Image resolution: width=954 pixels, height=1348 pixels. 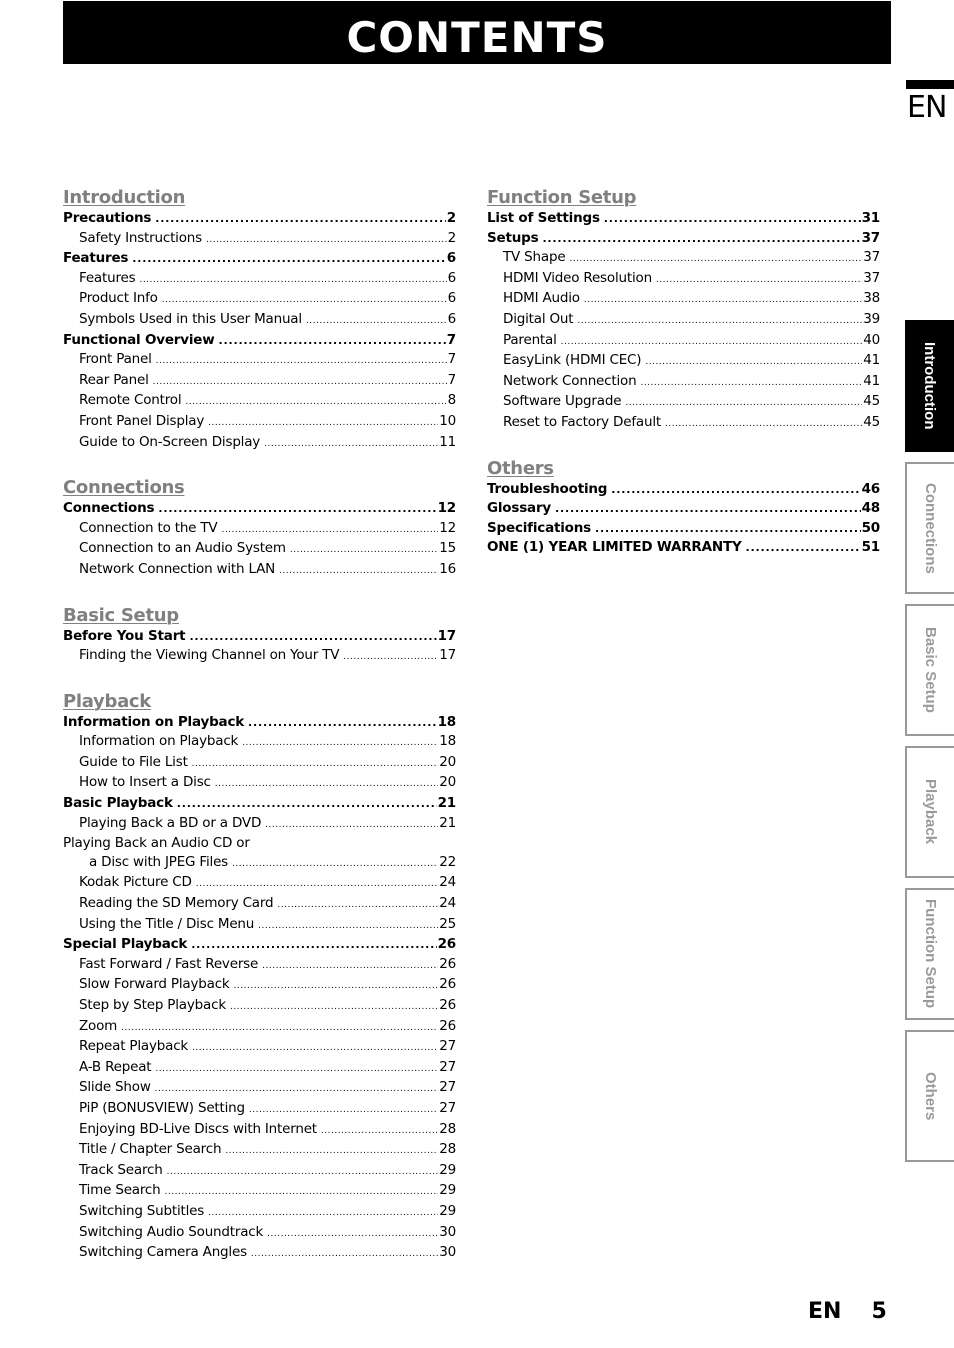 I want to click on toc-entry-main: Specifications 50, so click(x=683, y=529).